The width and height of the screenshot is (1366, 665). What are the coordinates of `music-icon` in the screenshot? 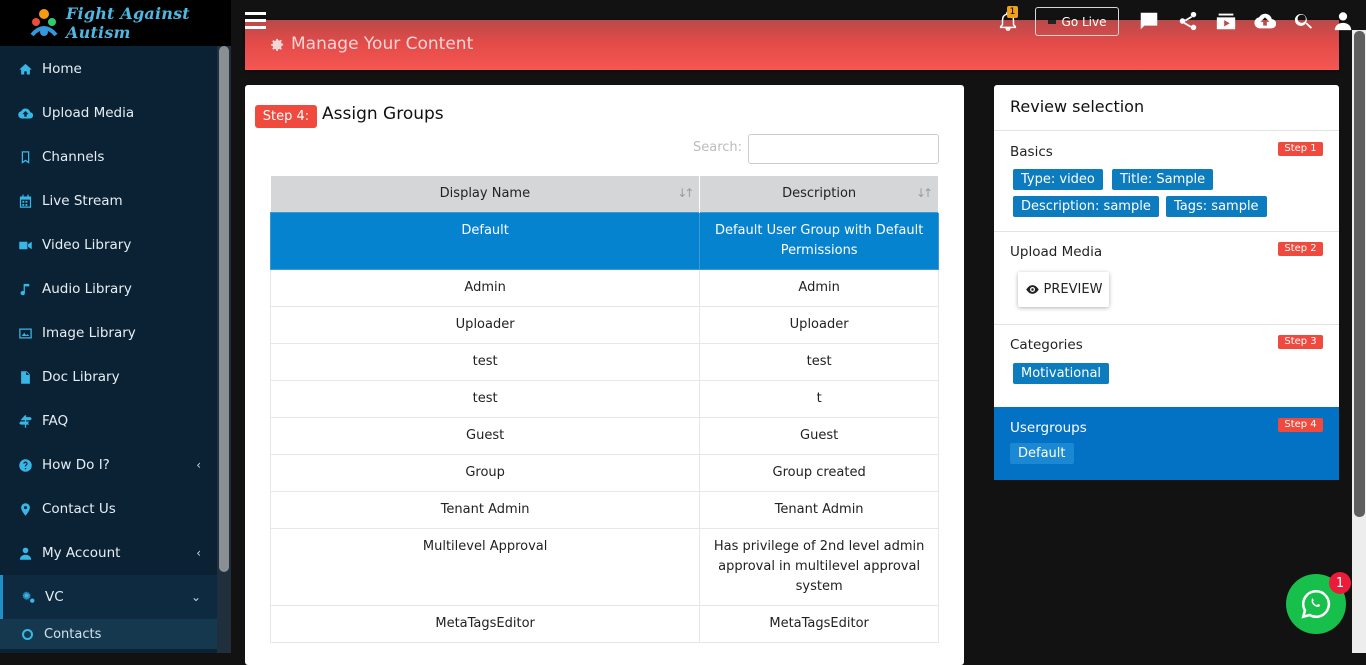 It's located at (25, 289).